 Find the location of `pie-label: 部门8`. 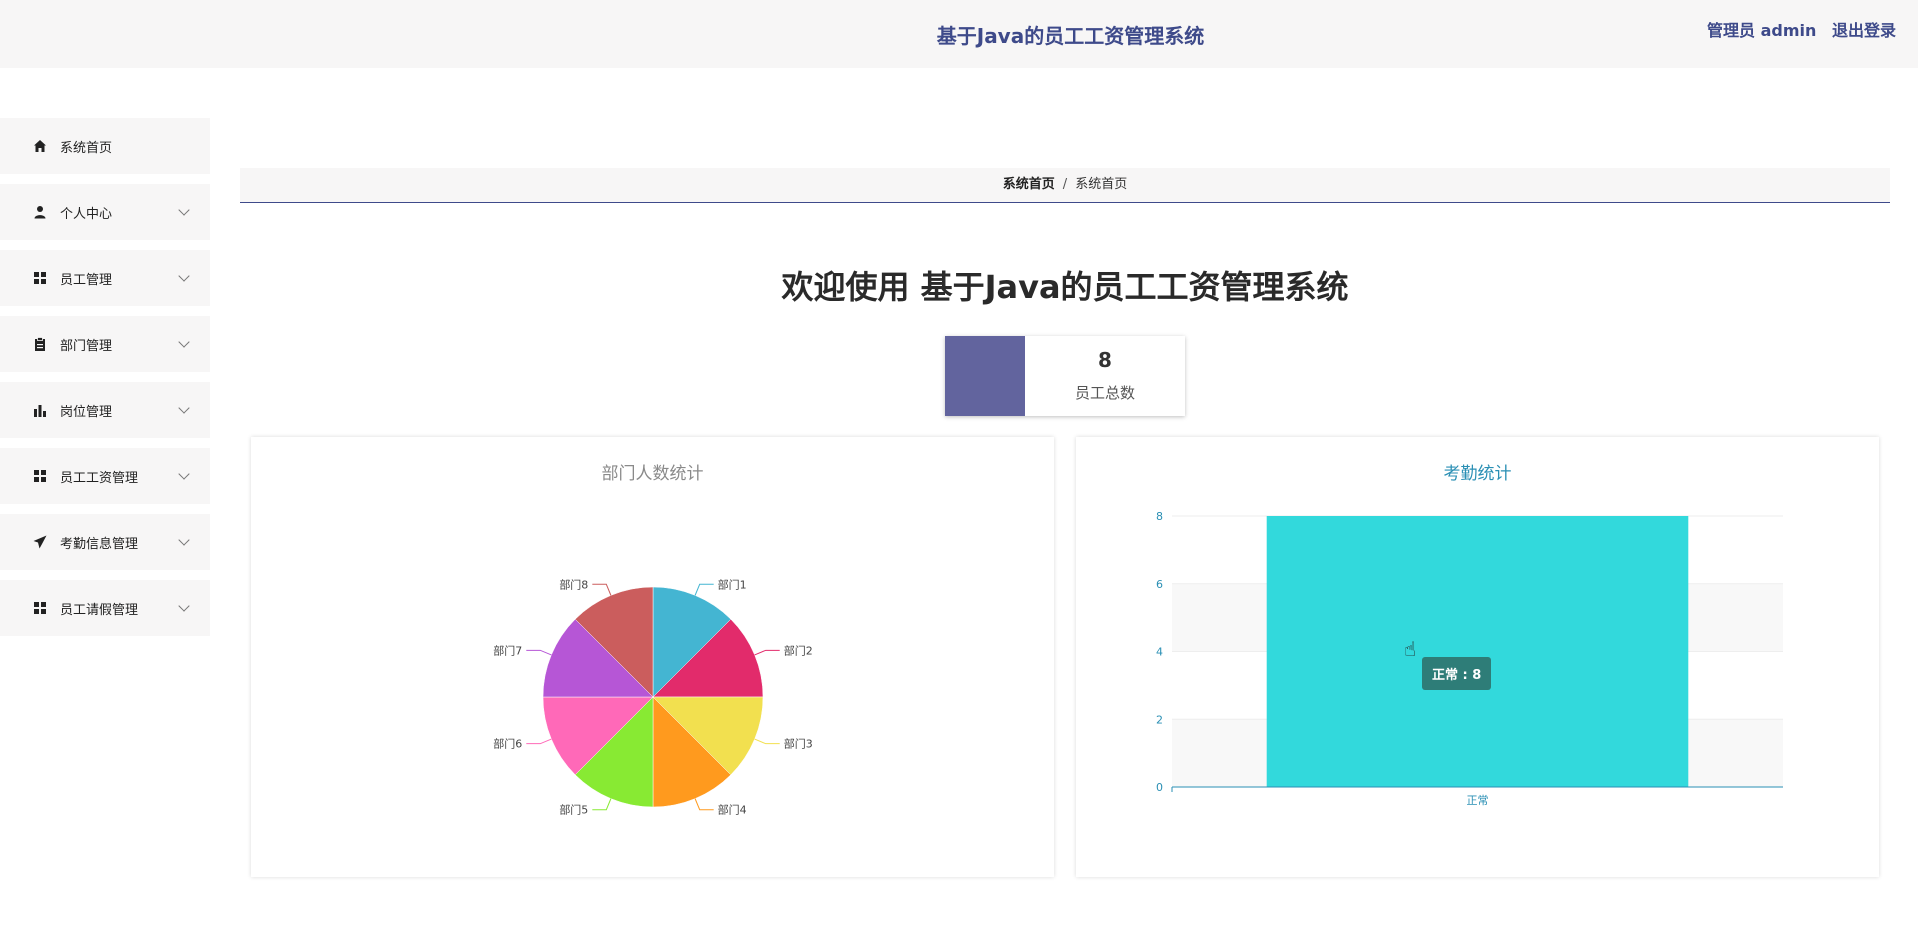

pie-label: 部门8 is located at coordinates (573, 584).